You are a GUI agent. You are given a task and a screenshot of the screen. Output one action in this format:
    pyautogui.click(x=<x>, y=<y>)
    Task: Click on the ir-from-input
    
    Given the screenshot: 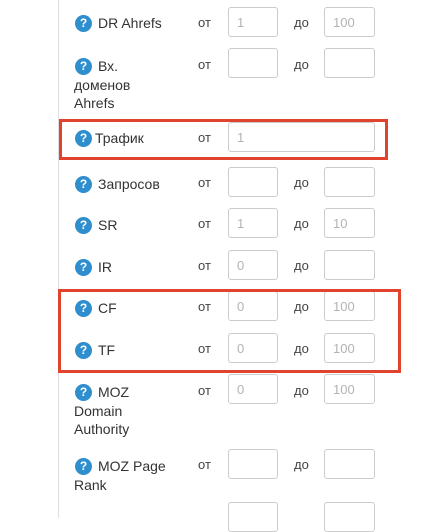 What is the action you would take?
    pyautogui.click(x=253, y=265)
    